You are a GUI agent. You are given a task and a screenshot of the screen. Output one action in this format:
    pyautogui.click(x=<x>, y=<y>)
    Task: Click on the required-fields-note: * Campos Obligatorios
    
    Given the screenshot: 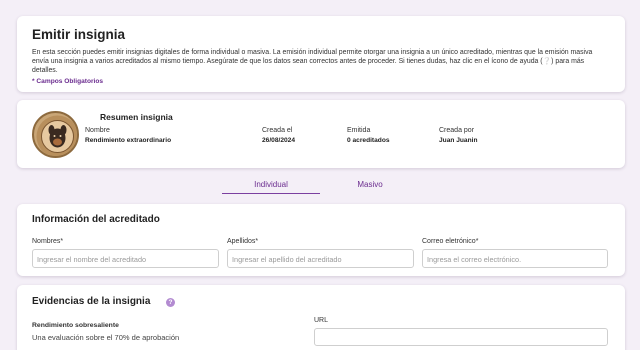 What is the action you would take?
    pyautogui.click(x=68, y=81)
    